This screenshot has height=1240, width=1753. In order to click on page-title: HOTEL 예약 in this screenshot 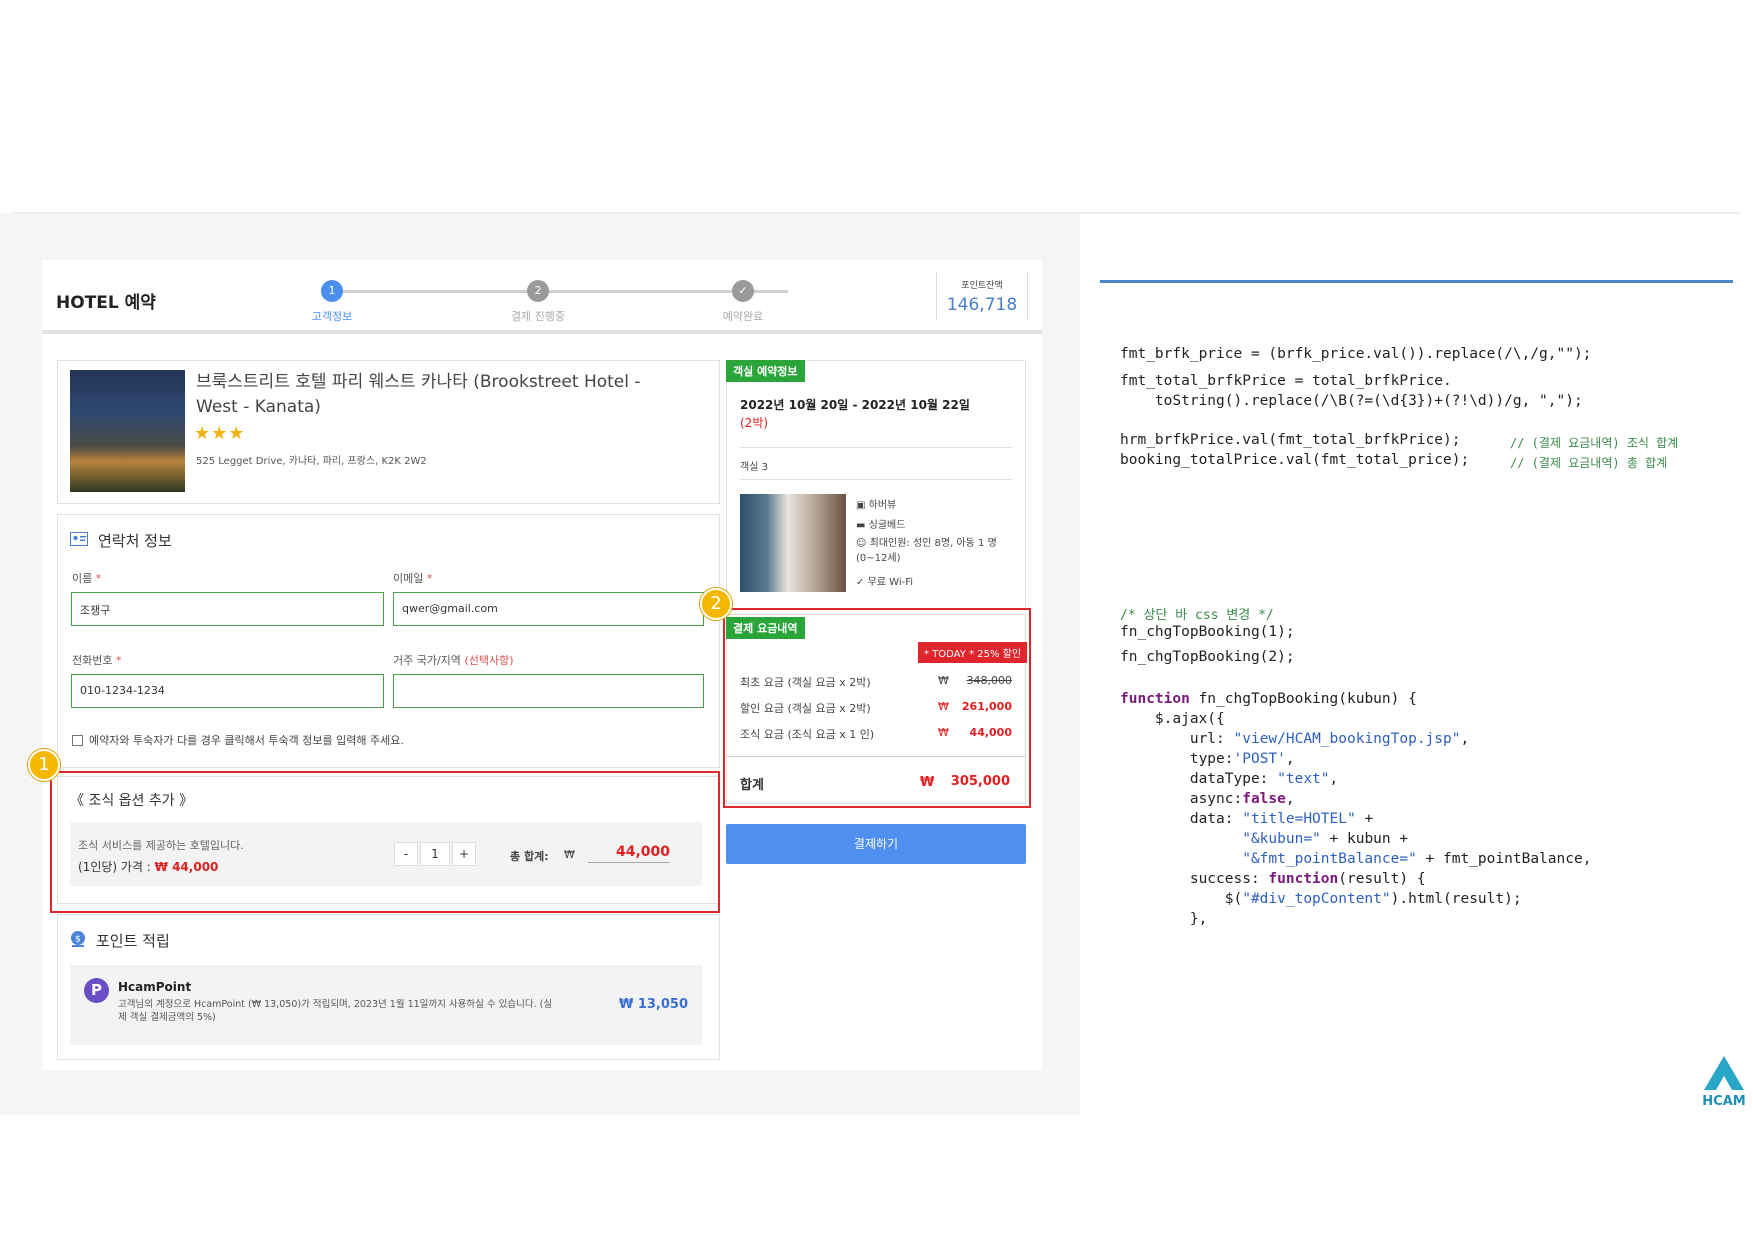, I will do `click(106, 303)`.